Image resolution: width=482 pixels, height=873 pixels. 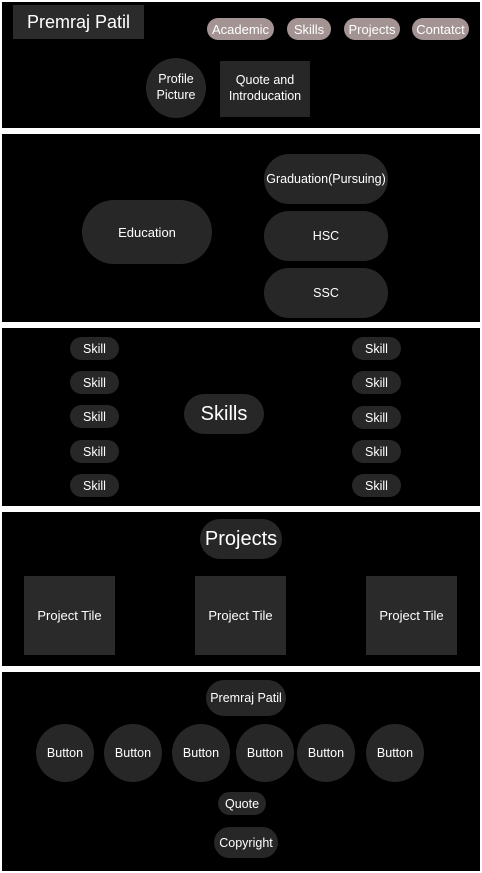 What do you see at coordinates (411, 615) in the screenshot?
I see `project-tile-3: Project Tile` at bounding box center [411, 615].